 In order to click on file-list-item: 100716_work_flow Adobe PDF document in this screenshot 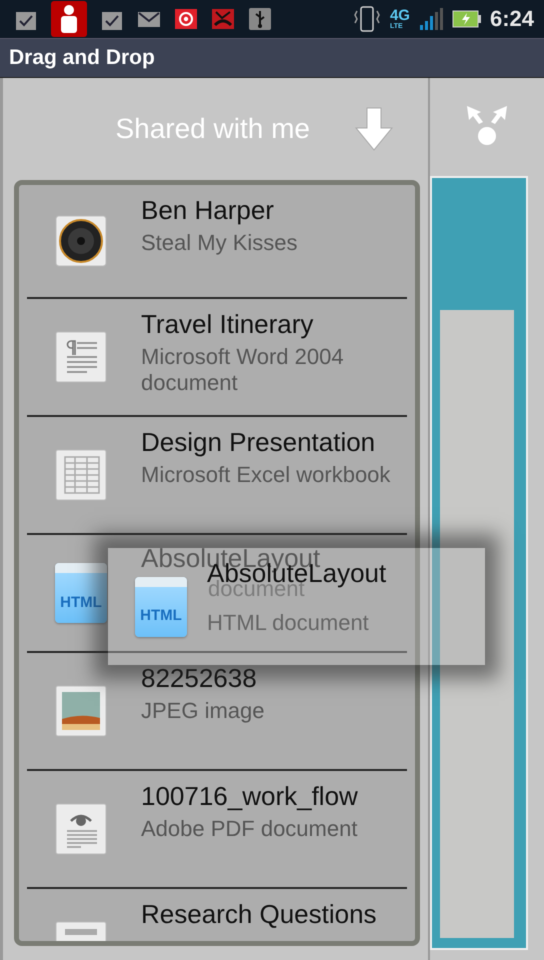, I will do `click(217, 830)`.